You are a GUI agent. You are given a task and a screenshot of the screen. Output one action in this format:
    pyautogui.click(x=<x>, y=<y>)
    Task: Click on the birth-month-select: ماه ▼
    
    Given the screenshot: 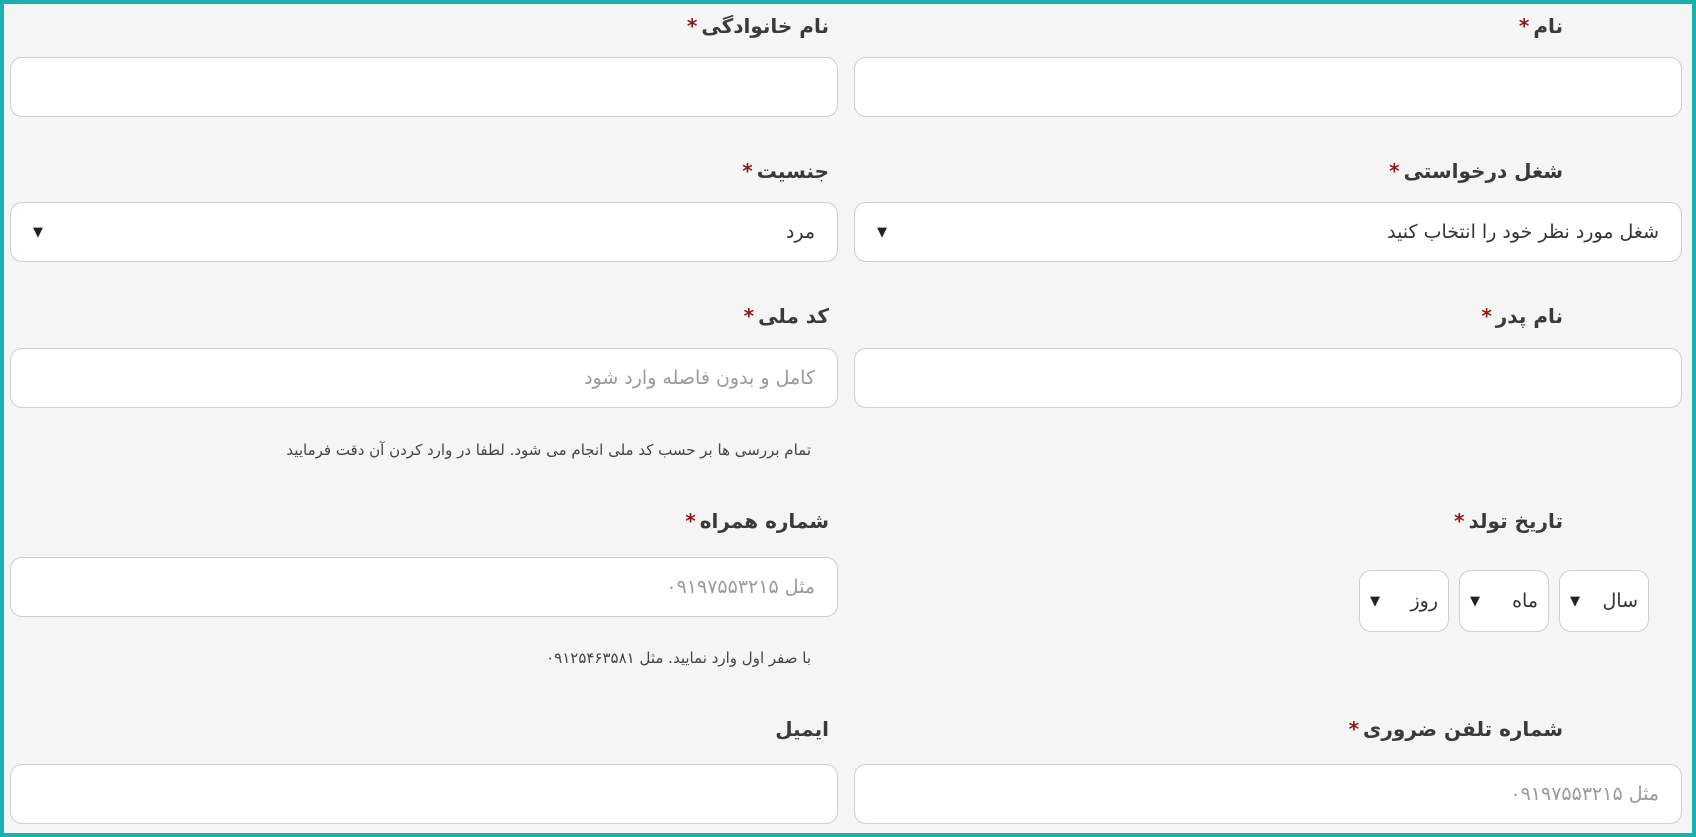 What is the action you would take?
    pyautogui.click(x=1504, y=601)
    